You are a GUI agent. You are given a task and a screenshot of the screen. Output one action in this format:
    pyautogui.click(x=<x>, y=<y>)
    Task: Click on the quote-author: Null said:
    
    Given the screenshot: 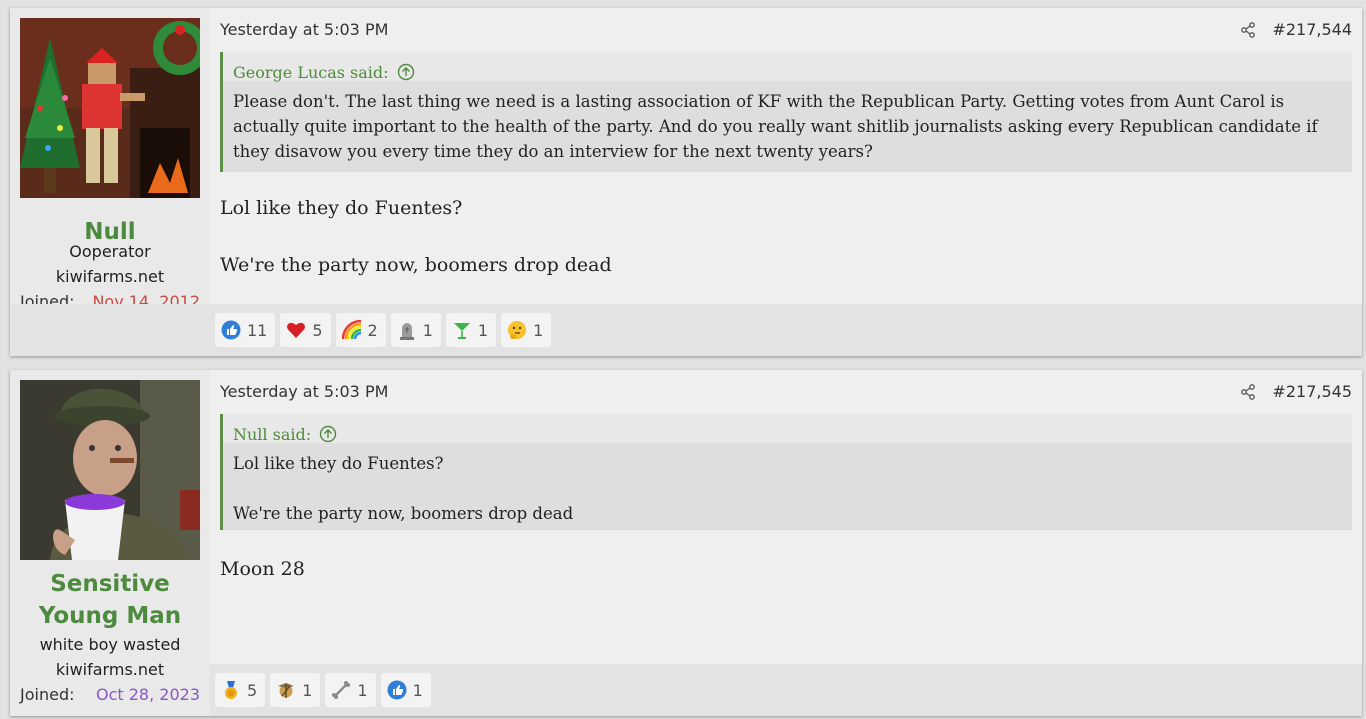 What is the action you would take?
    pyautogui.click(x=272, y=434)
    